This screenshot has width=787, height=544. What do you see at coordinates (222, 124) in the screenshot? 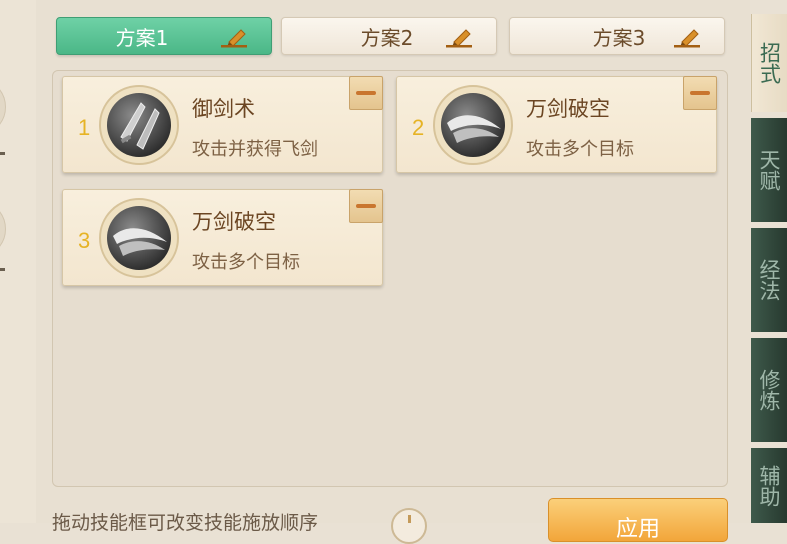
I see `skill-card: 1 御剑术 攻击并获得飞剑` at bounding box center [222, 124].